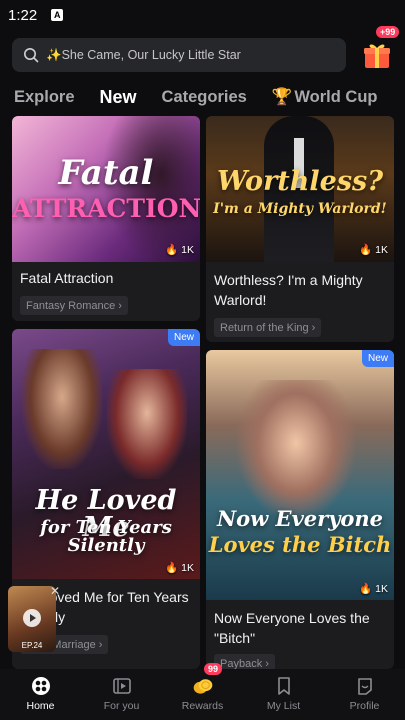 This screenshot has height=720, width=405. What do you see at coordinates (292, 628) in the screenshot?
I see `drama-title: Now Everyone Loves the "Bitch"` at bounding box center [292, 628].